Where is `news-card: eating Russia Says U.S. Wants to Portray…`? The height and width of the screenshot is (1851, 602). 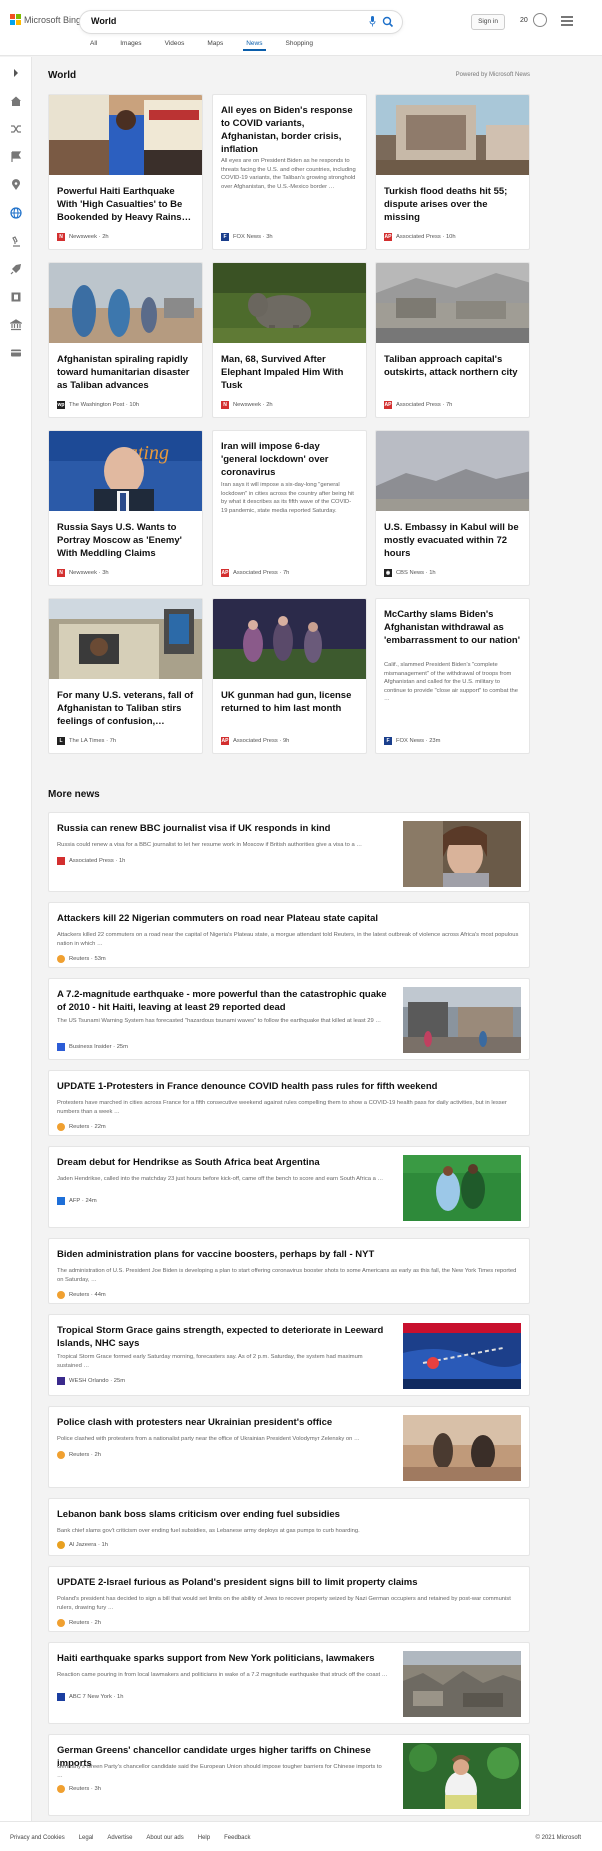
news-card: eating Russia Says U.S. Wants to Portray… is located at coordinates (125, 508).